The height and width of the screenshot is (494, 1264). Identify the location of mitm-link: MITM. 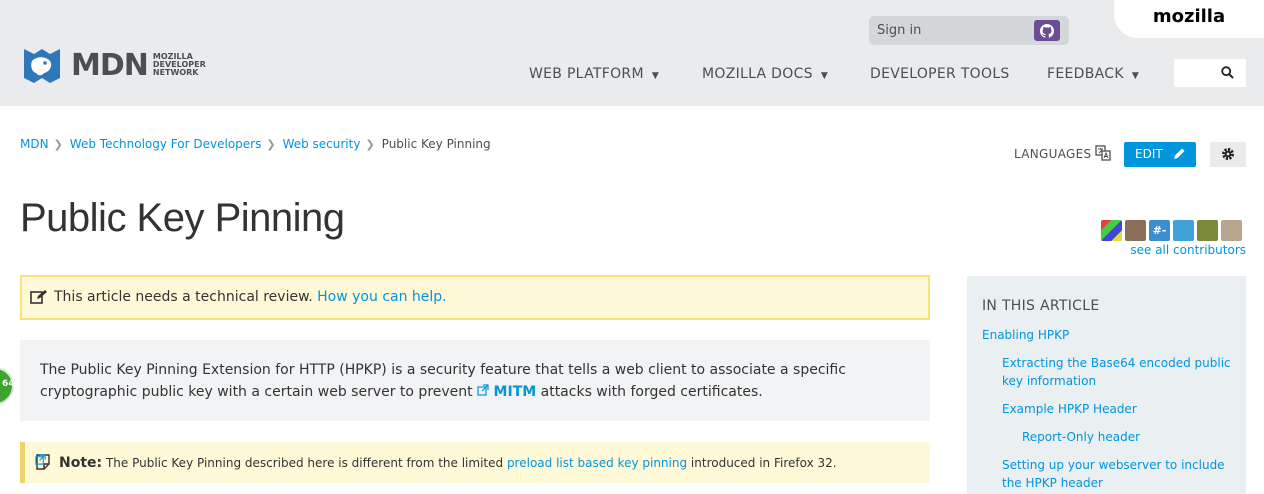
(506, 392).